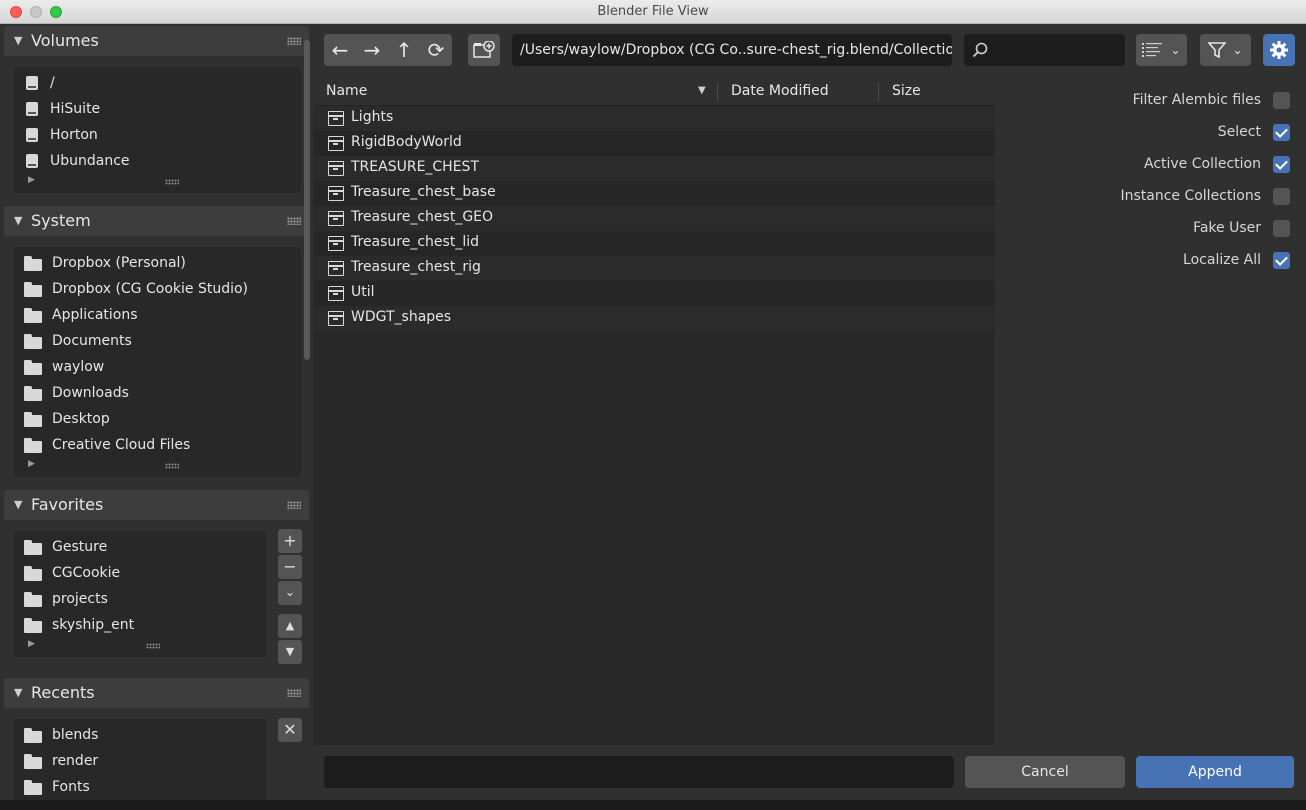  Describe the element at coordinates (1237, 50) in the screenshot. I see `chevron-down-icon: ⌄` at that location.